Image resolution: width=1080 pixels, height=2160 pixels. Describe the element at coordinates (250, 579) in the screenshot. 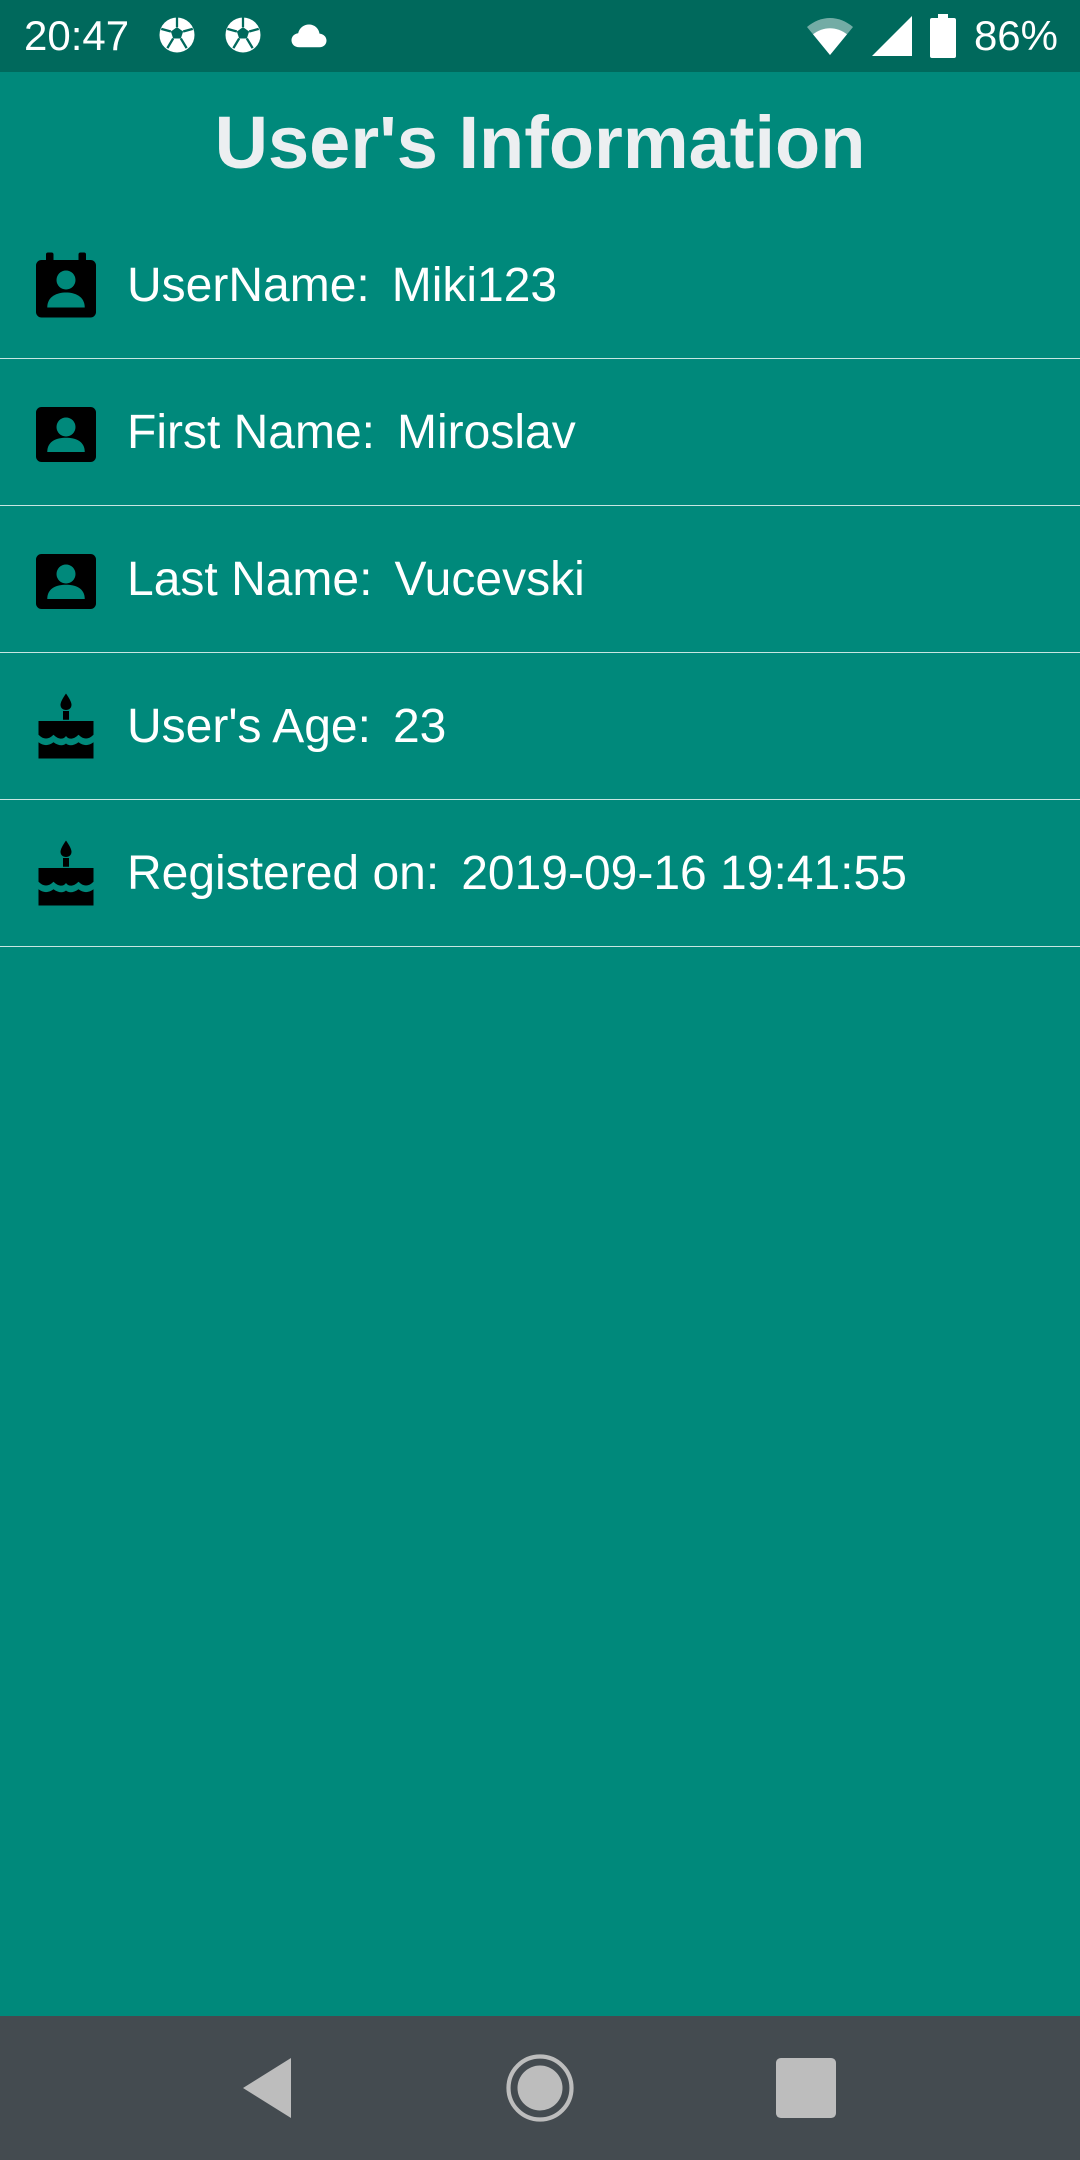

I see `row-label: Last Name:` at that location.